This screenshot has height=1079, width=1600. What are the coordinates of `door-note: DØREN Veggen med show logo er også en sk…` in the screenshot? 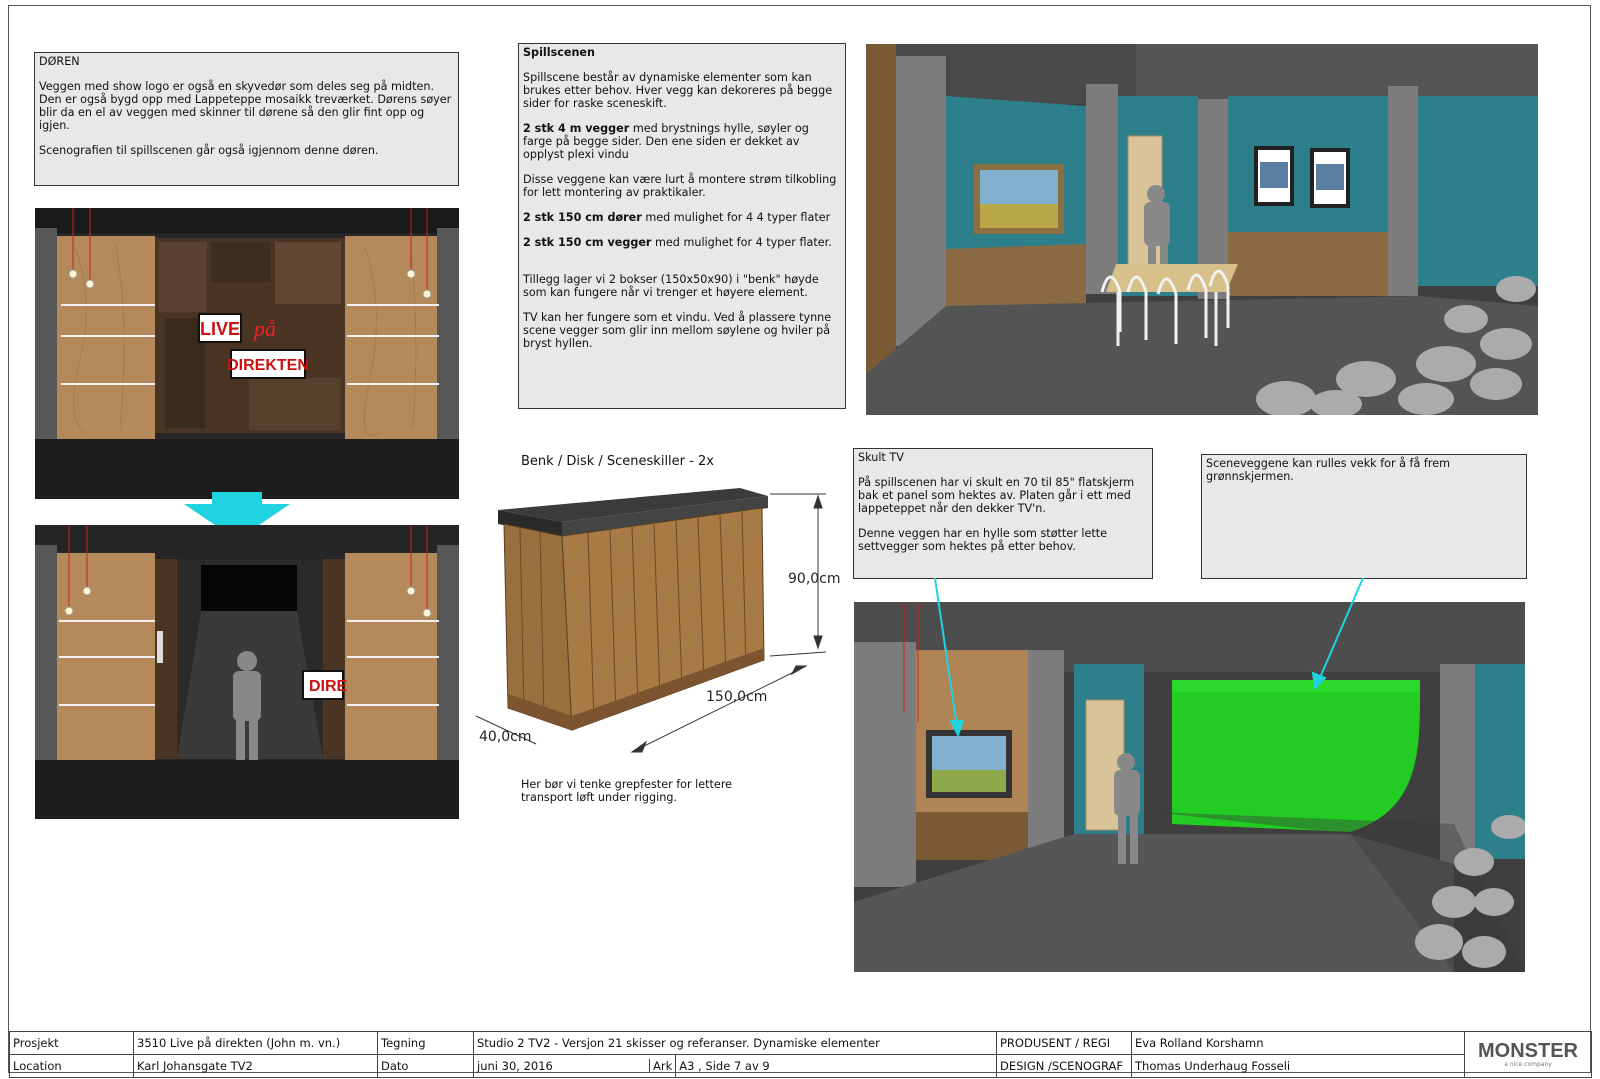 It's located at (246, 119).